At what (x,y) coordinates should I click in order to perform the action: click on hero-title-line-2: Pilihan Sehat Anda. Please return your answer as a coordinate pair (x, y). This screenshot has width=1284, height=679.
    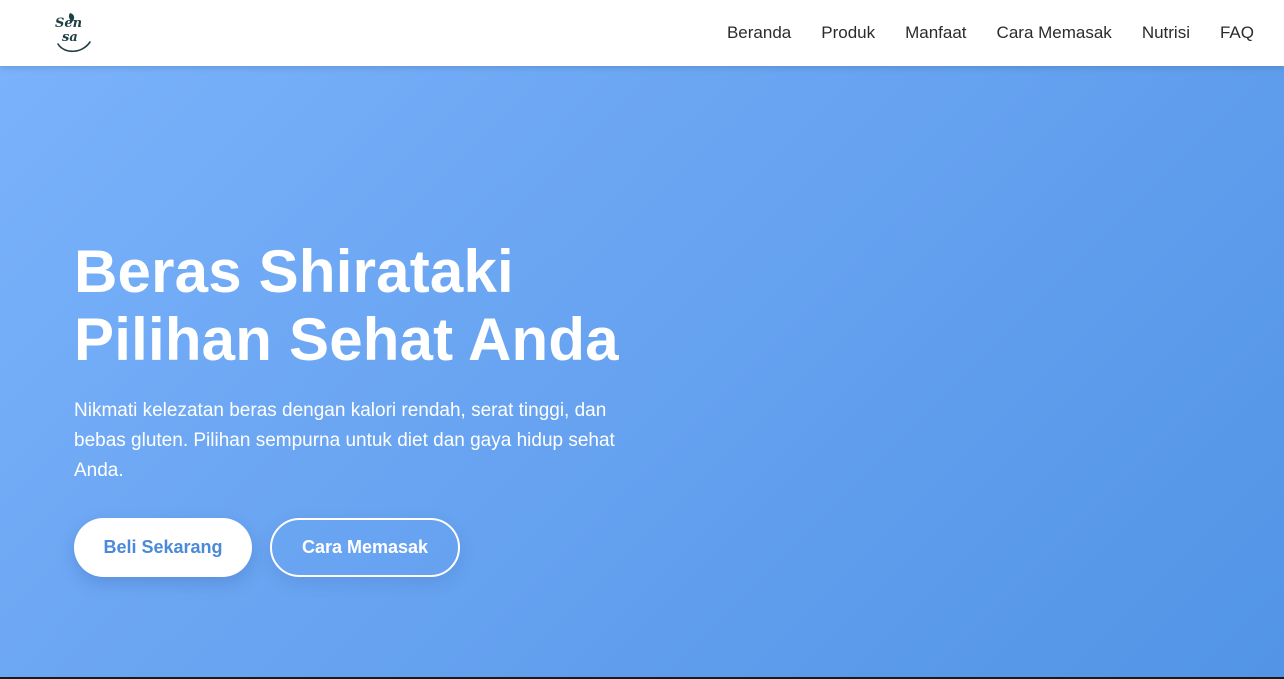
    Looking at the image, I should click on (346, 339).